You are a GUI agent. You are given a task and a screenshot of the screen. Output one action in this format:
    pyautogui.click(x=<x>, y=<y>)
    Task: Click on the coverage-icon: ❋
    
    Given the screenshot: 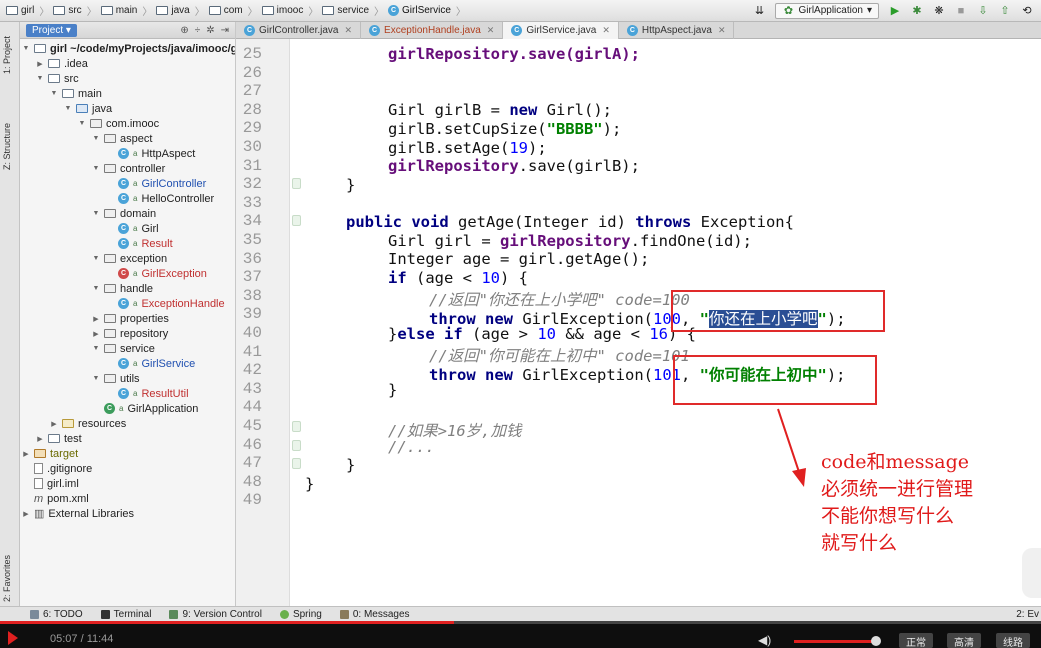 What is the action you would take?
    pyautogui.click(x=939, y=11)
    